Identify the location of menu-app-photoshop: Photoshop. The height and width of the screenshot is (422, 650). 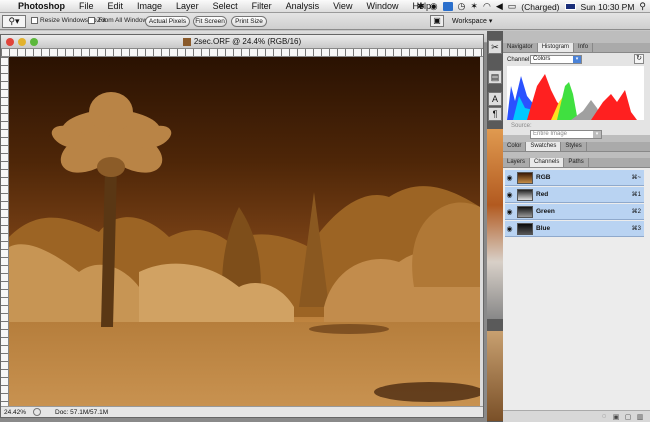
(44, 6).